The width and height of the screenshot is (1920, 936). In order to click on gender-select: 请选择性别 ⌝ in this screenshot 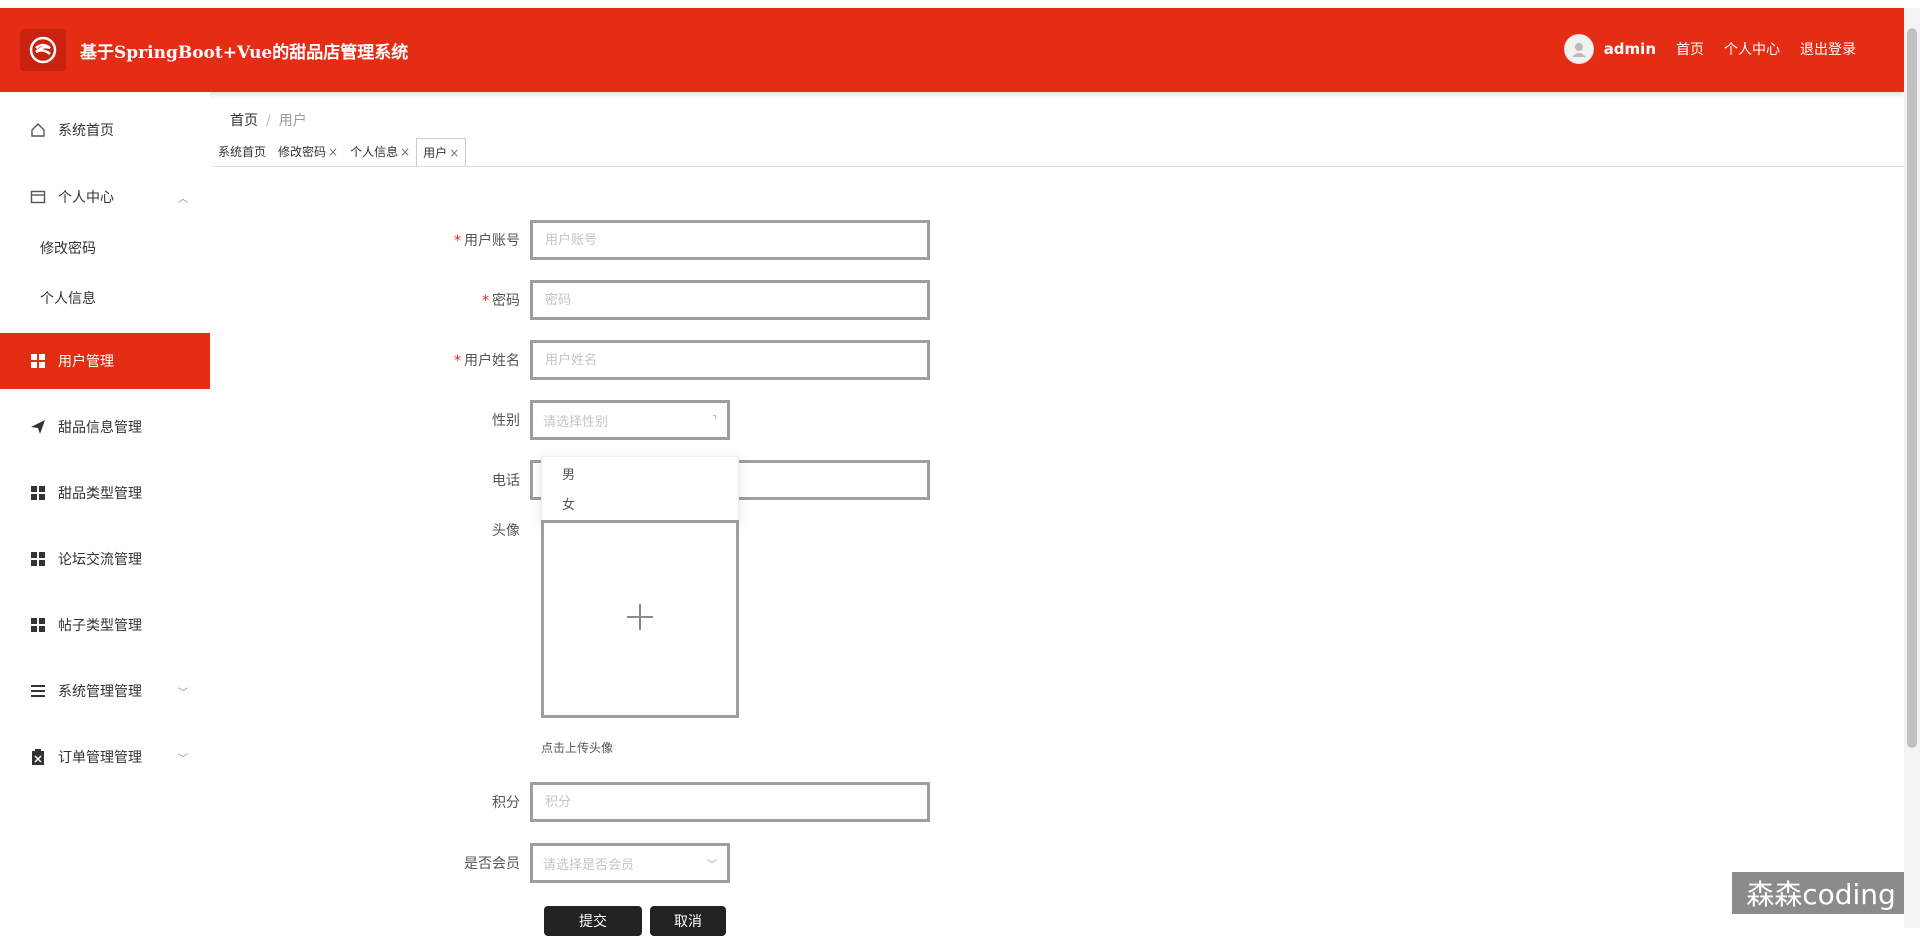, I will do `click(630, 420)`.